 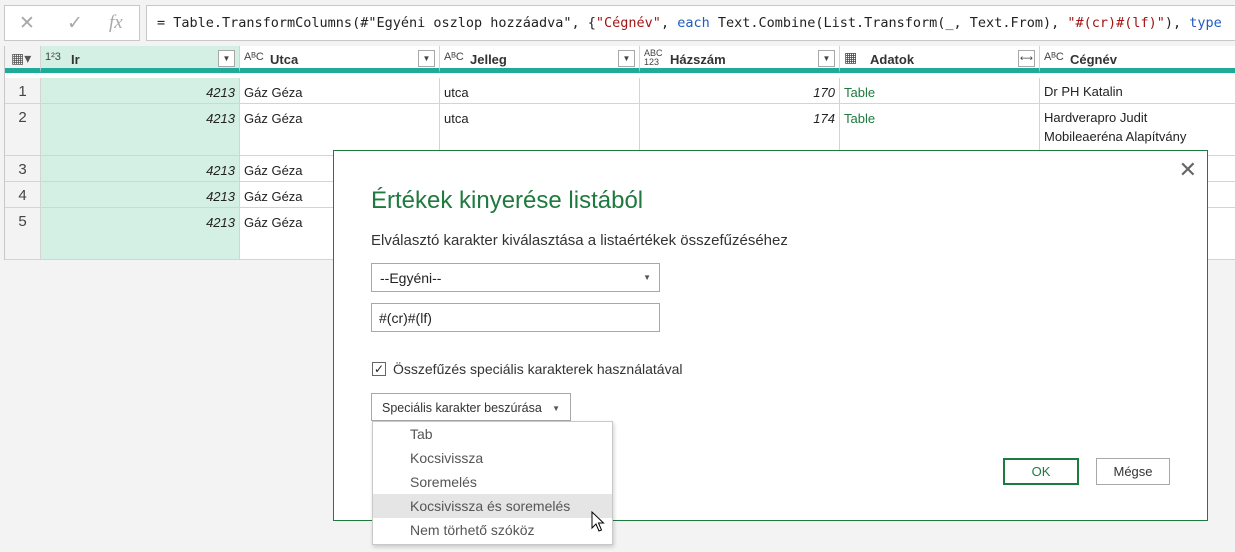 What do you see at coordinates (1205, 23) in the screenshot?
I see `formula-token: type` at bounding box center [1205, 23].